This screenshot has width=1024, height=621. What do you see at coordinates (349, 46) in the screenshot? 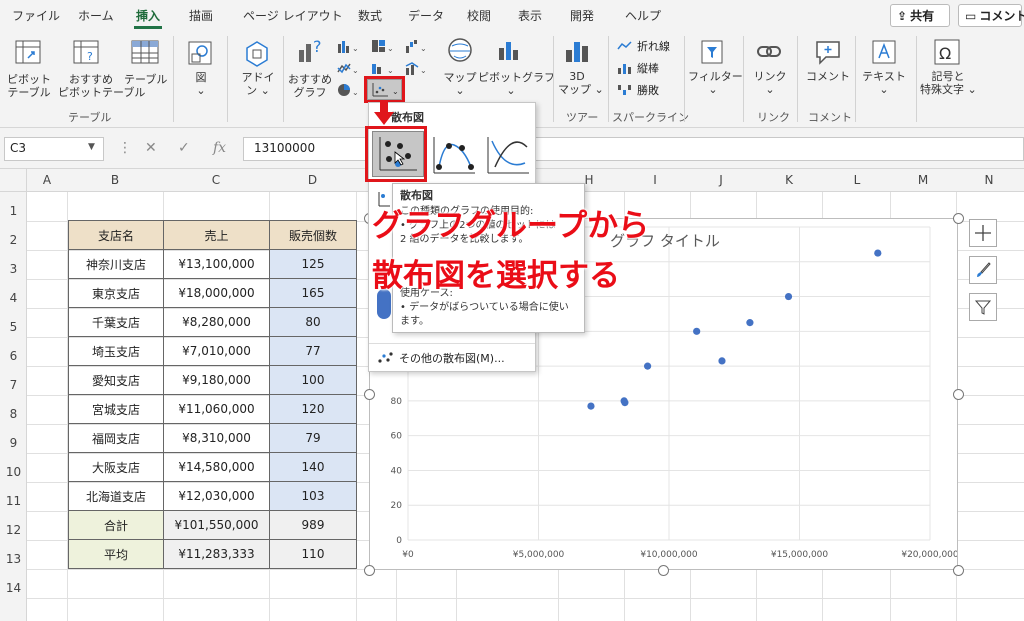
I see `column-chart-icon: ⌄` at bounding box center [349, 46].